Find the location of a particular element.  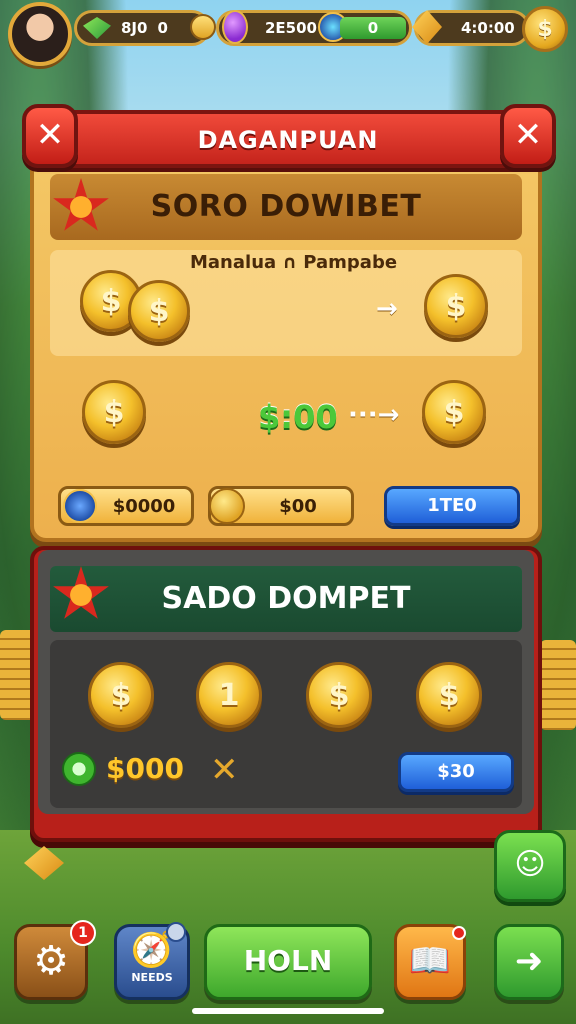

share-button: ➜ is located at coordinates (529, 962).